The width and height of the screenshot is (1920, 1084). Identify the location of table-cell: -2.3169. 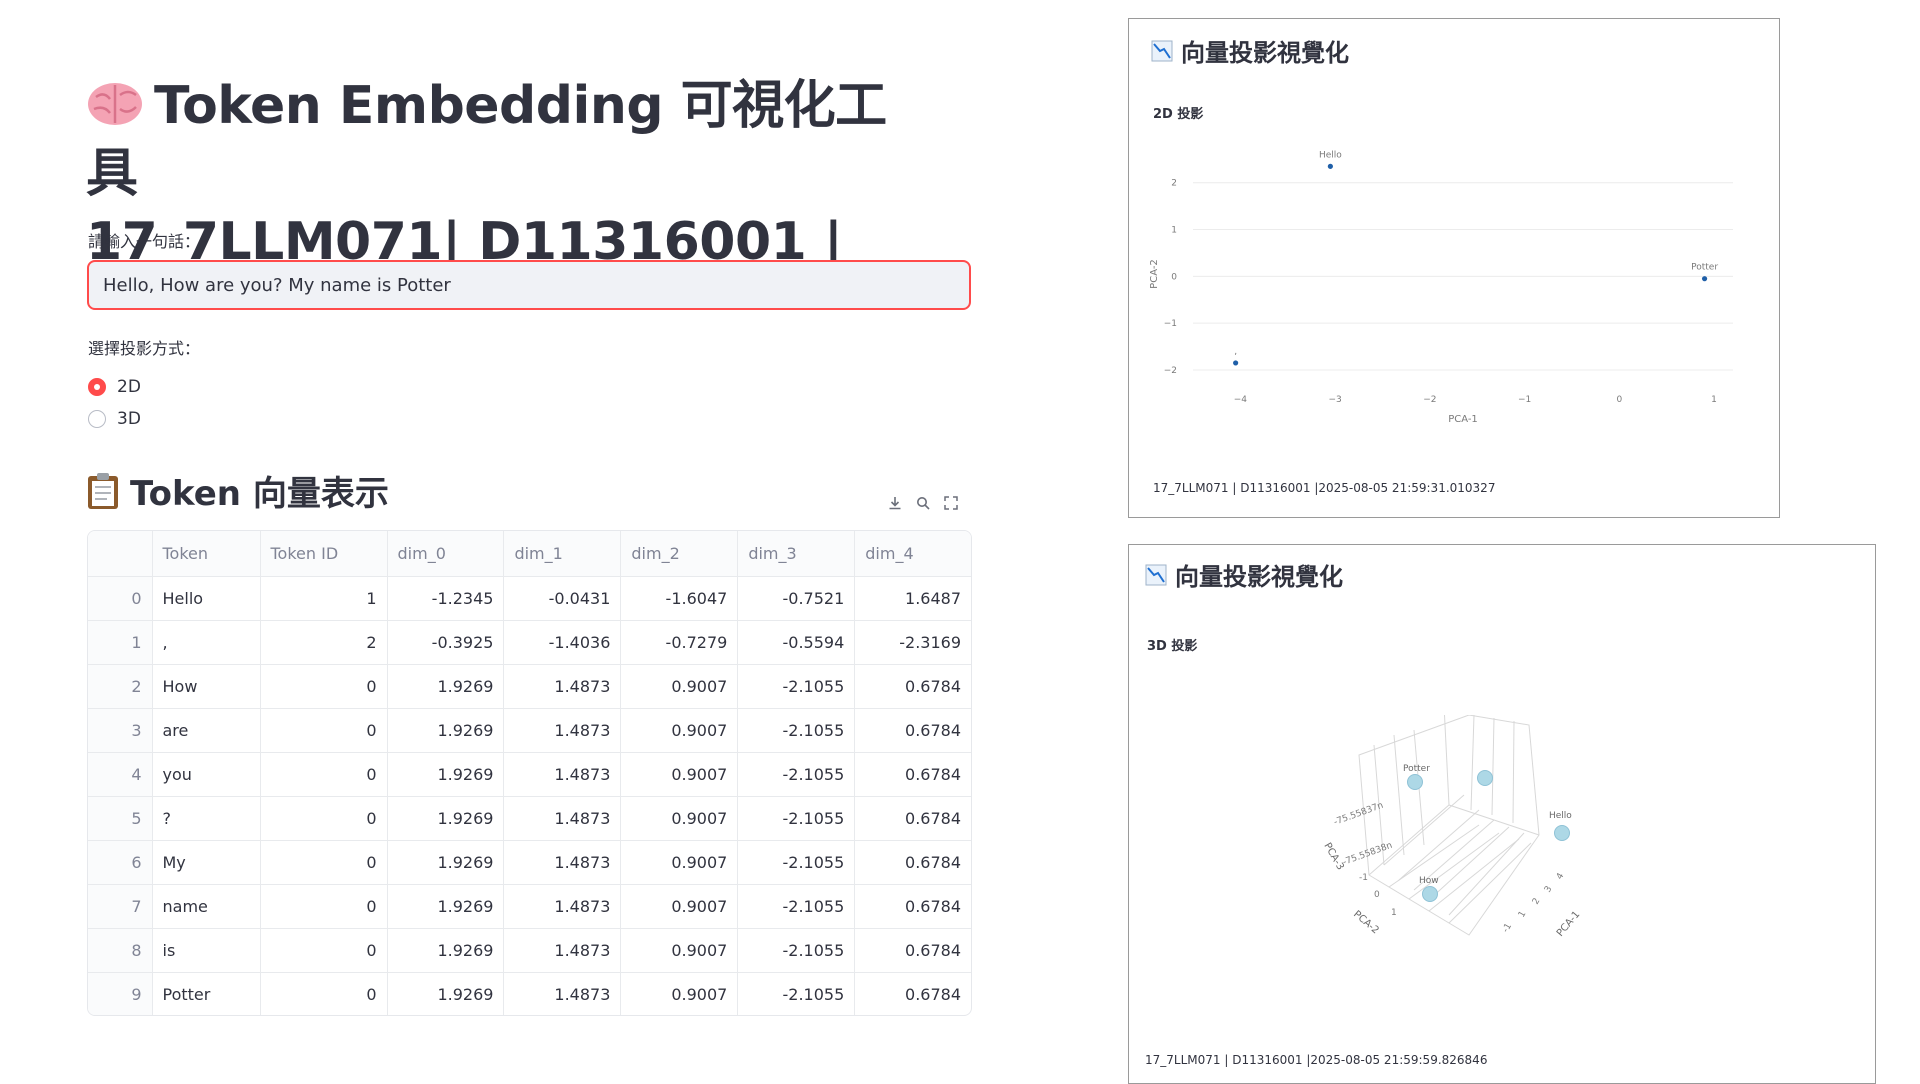
(912, 642).